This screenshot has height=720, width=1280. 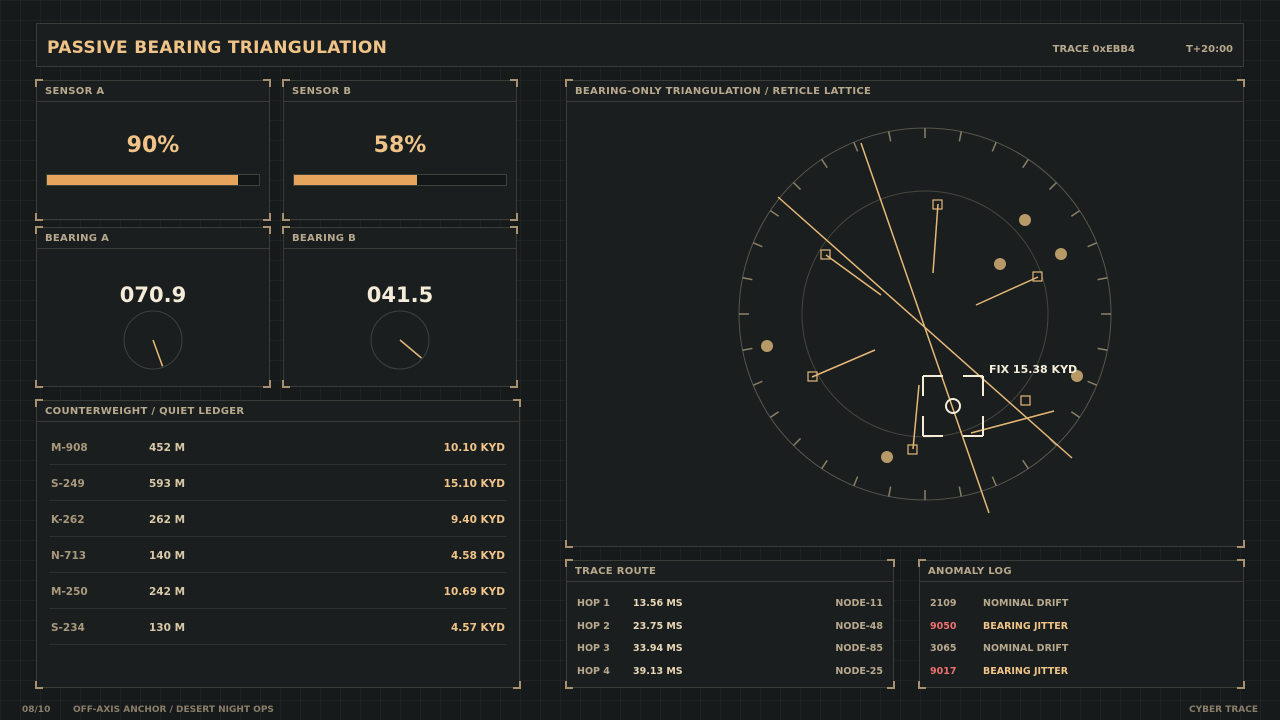 What do you see at coordinates (730, 672) in the screenshot?
I see `list-item: HOP 4 39.13 MS NODE-25` at bounding box center [730, 672].